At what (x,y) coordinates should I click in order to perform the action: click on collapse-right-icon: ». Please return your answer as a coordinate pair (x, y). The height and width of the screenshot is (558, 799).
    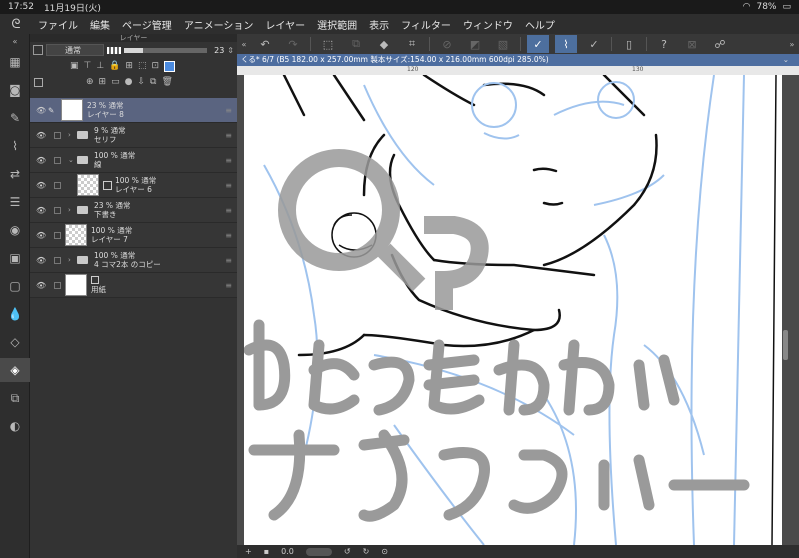
    Looking at the image, I should click on (792, 44).